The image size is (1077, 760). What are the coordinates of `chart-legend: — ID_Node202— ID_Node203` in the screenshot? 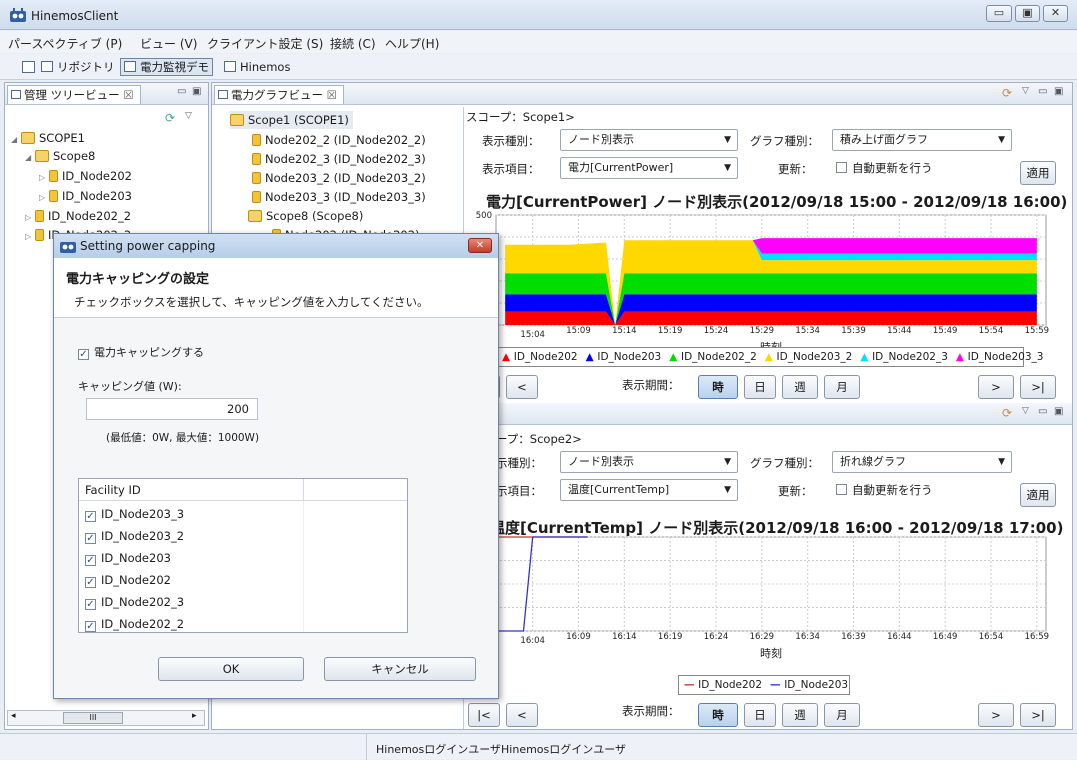 It's located at (764, 685).